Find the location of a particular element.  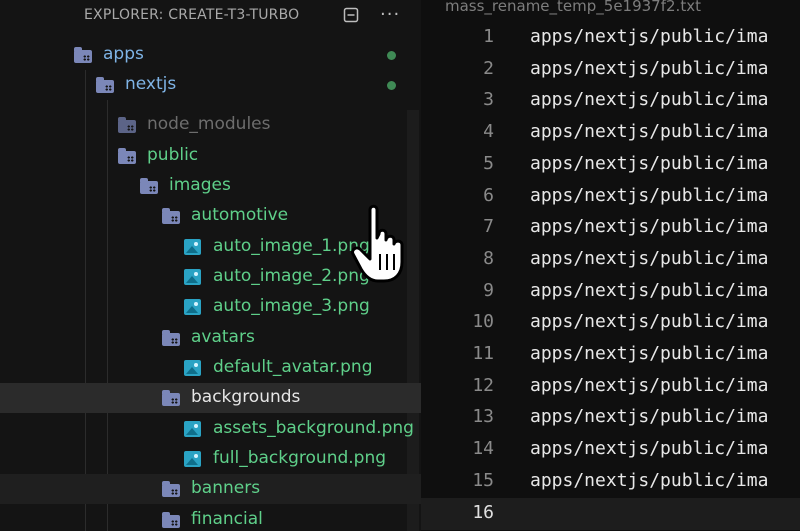

line-number: 14 is located at coordinates (483, 449).